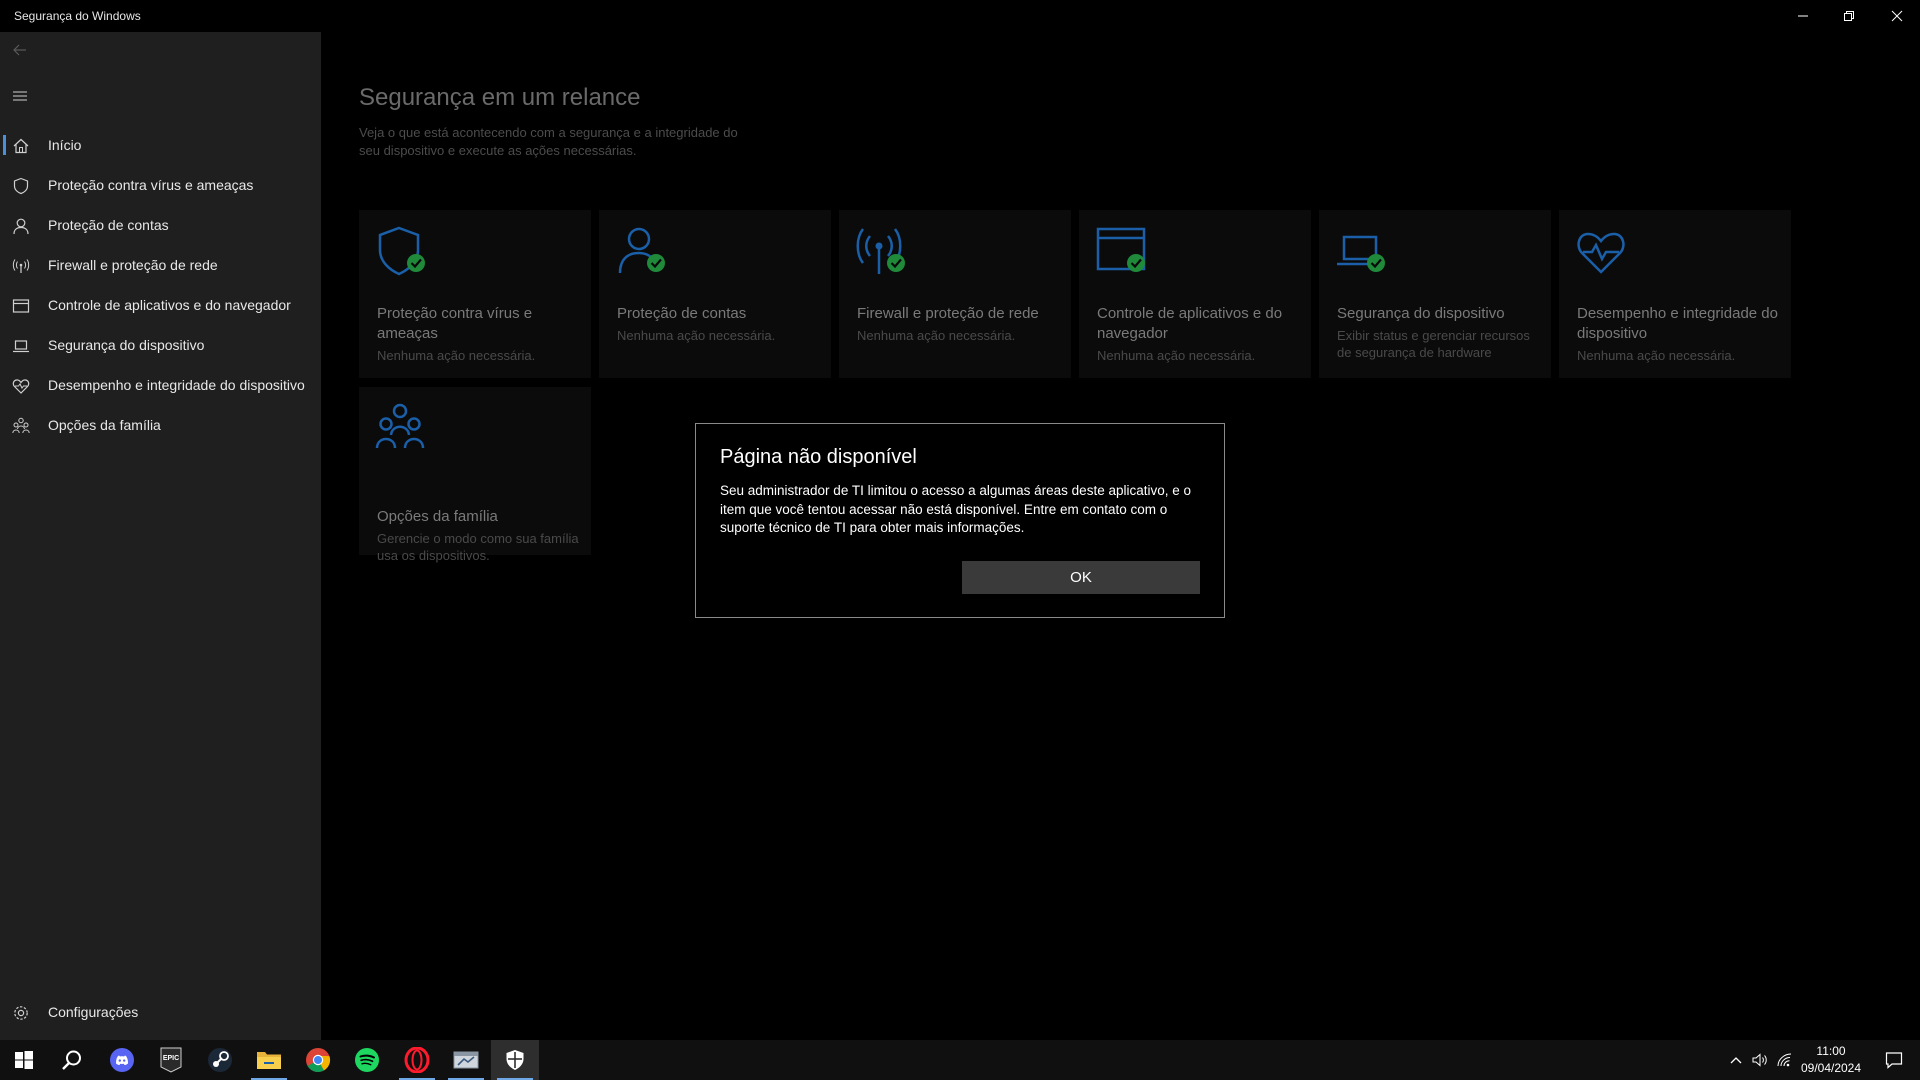  I want to click on taskbar-app-window, so click(466, 1060).